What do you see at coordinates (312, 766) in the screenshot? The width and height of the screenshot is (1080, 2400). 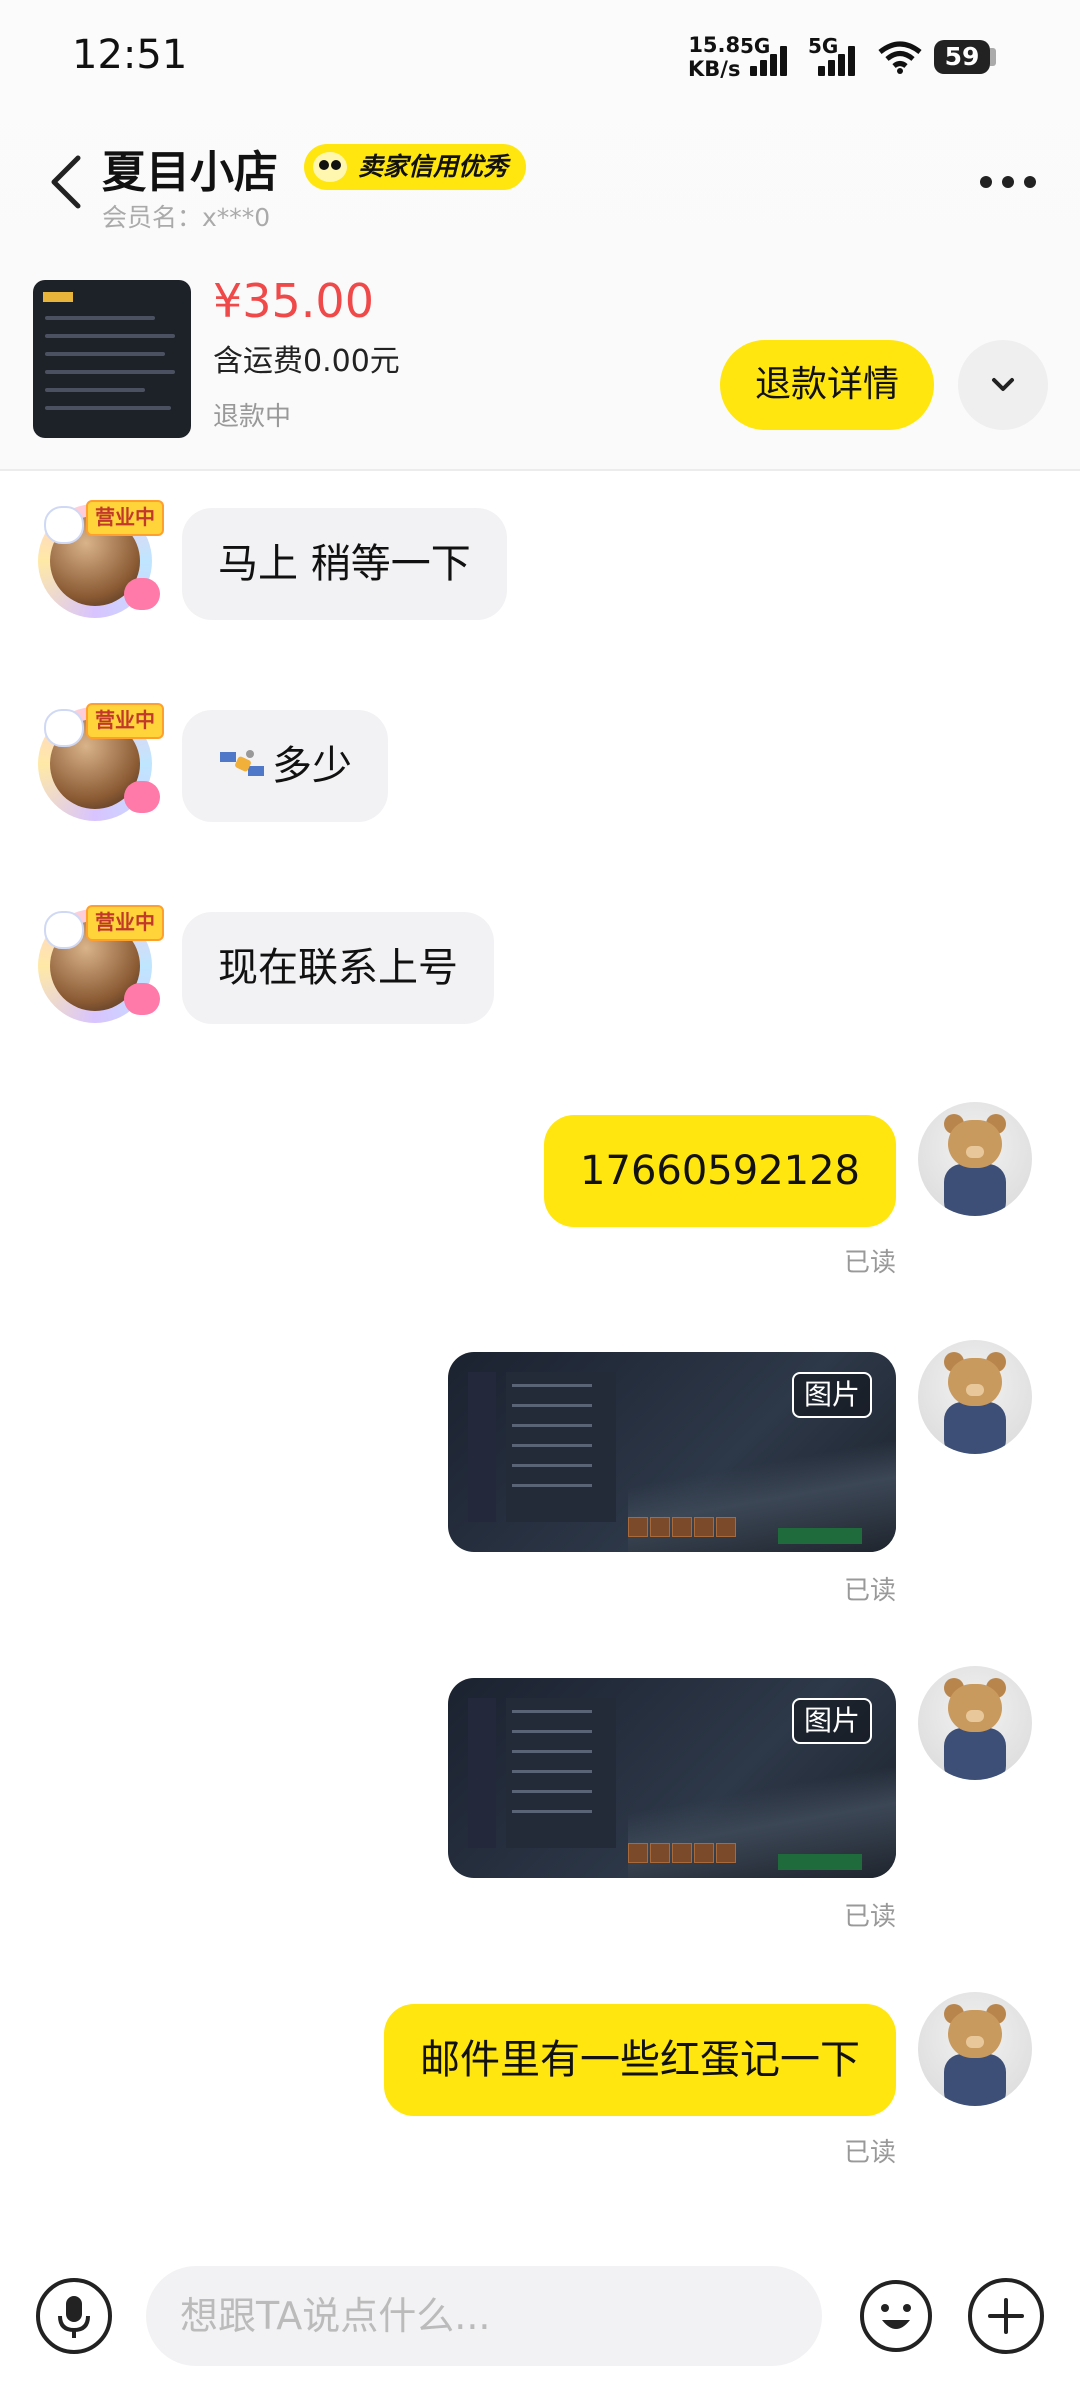 I see `message-text: 多少` at bounding box center [312, 766].